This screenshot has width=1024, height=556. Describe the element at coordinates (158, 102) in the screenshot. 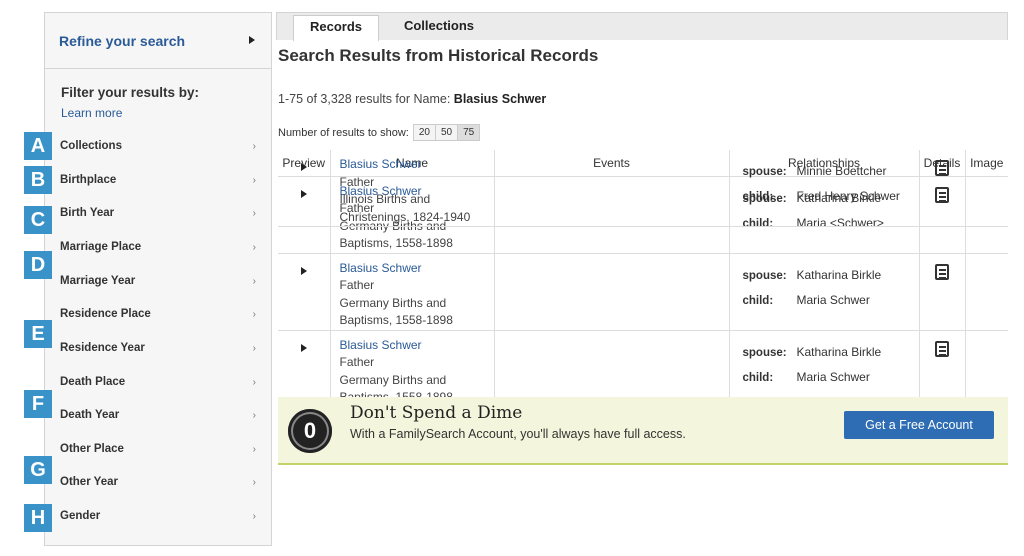

I see `filter-header: Filter your results by: Learn more` at that location.